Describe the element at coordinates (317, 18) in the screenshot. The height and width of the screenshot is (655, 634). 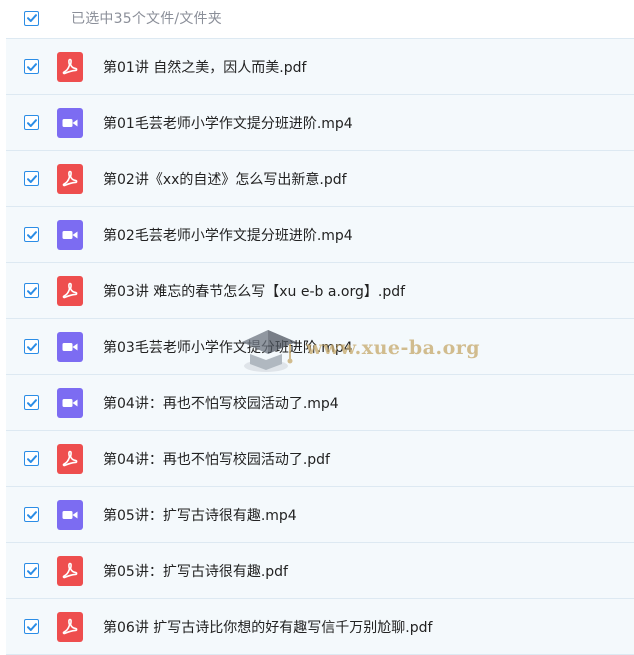
I see `selection-header: 已选中35个文件/文件夹` at that location.